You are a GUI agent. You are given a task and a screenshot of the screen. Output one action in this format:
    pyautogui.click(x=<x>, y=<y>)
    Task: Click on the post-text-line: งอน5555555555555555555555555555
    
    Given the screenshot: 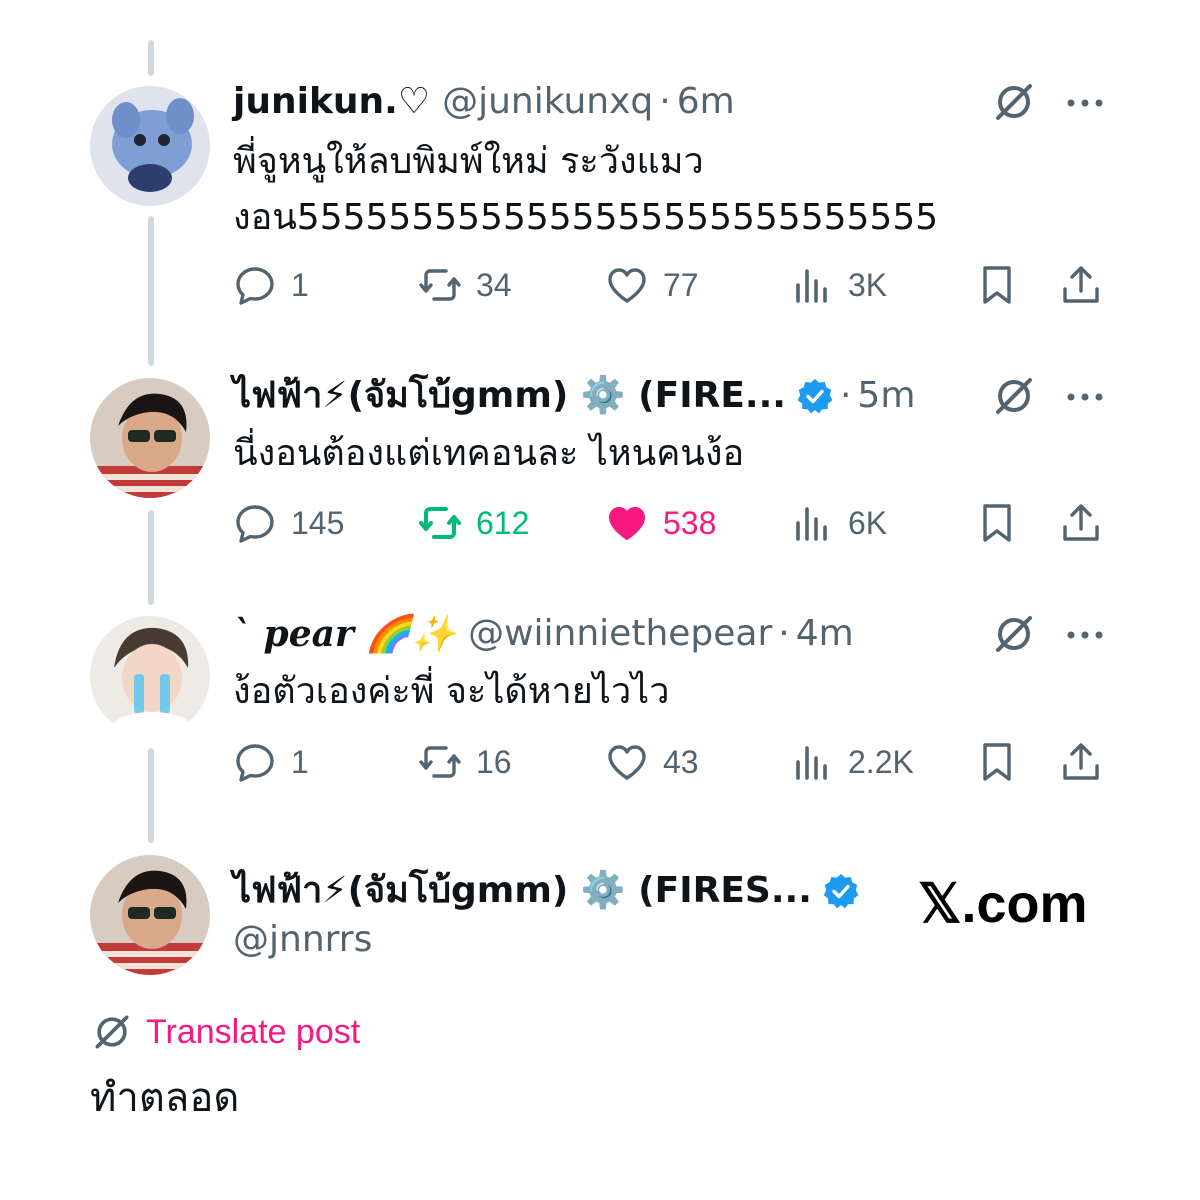 What is the action you would take?
    pyautogui.click(x=586, y=217)
    